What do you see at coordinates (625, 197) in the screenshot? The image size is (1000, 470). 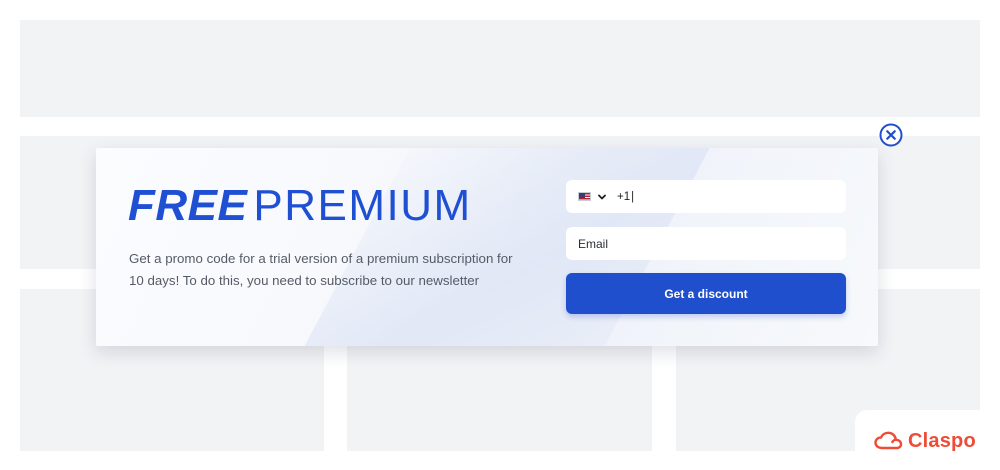 I see `phone-input-value: +1` at bounding box center [625, 197].